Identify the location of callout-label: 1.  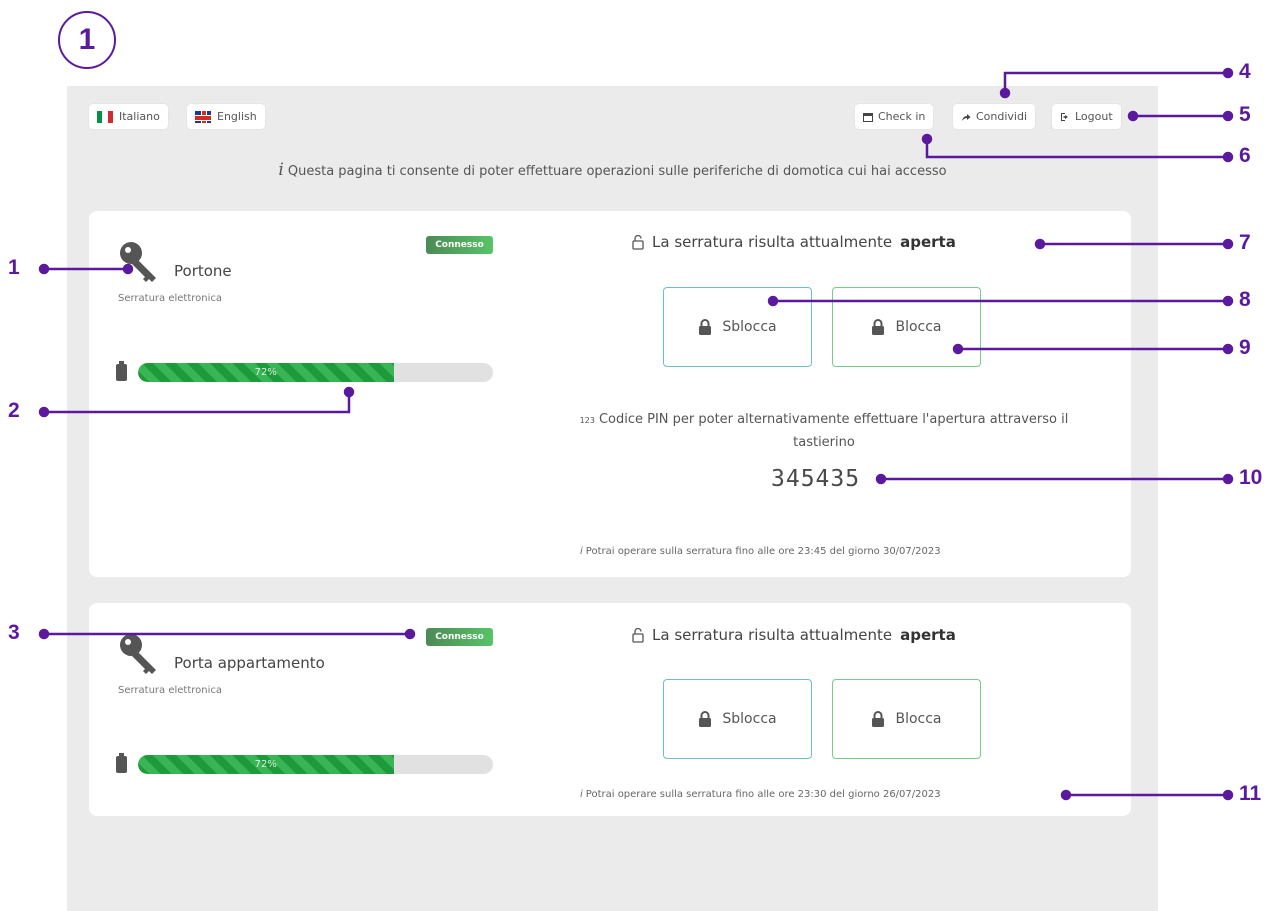
(14, 267).